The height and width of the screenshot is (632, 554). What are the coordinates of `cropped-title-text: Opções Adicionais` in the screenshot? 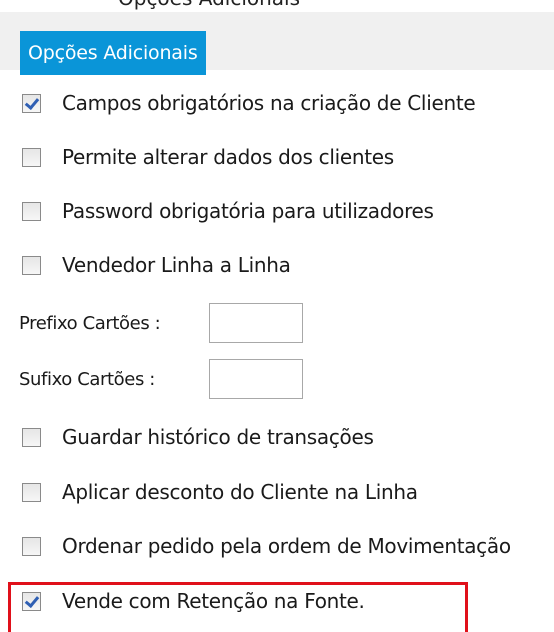 It's located at (209, 5).